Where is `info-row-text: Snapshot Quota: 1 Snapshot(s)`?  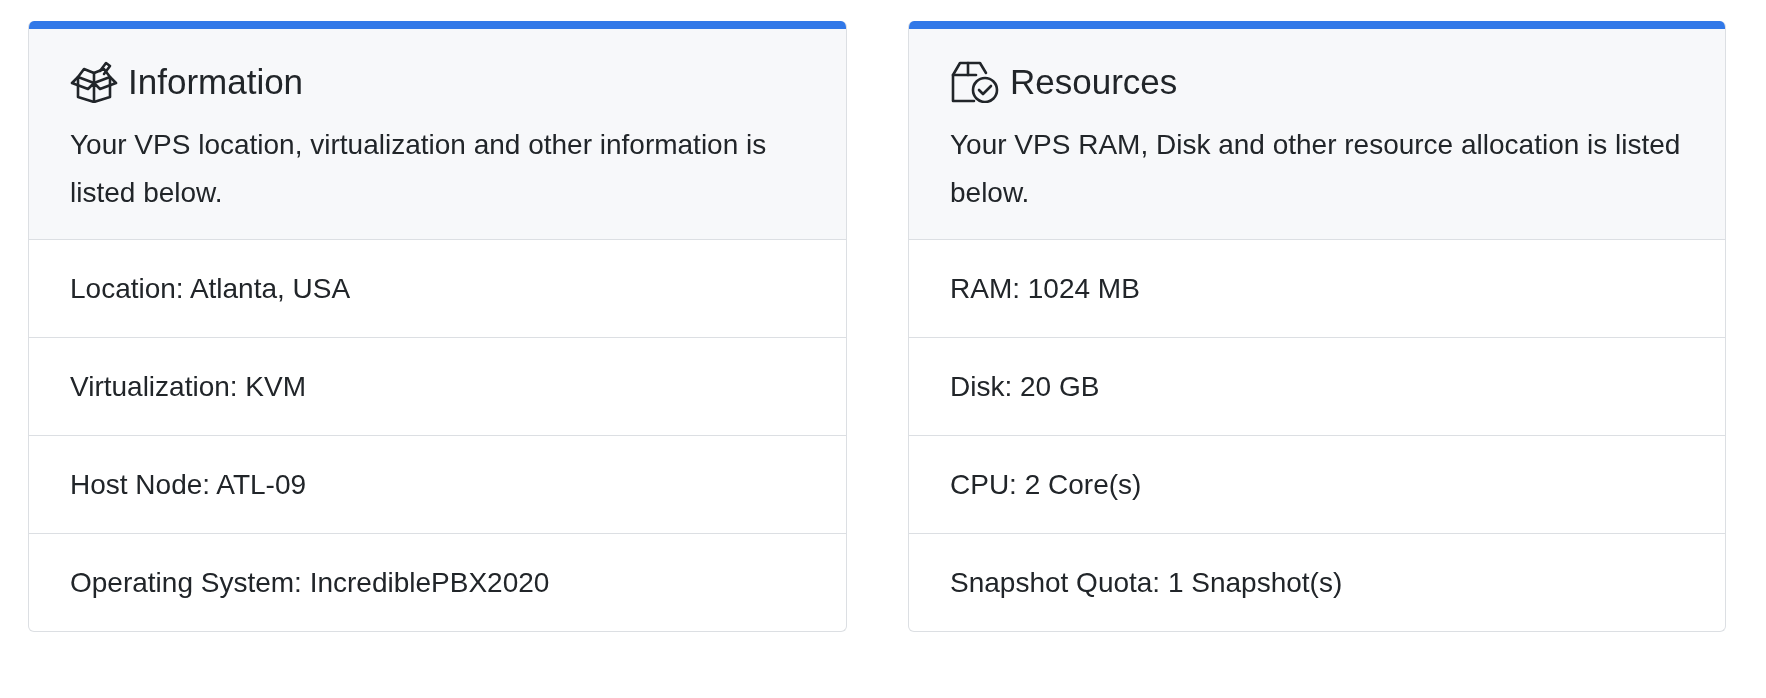 info-row-text: Snapshot Quota: 1 Snapshot(s) is located at coordinates (1146, 582).